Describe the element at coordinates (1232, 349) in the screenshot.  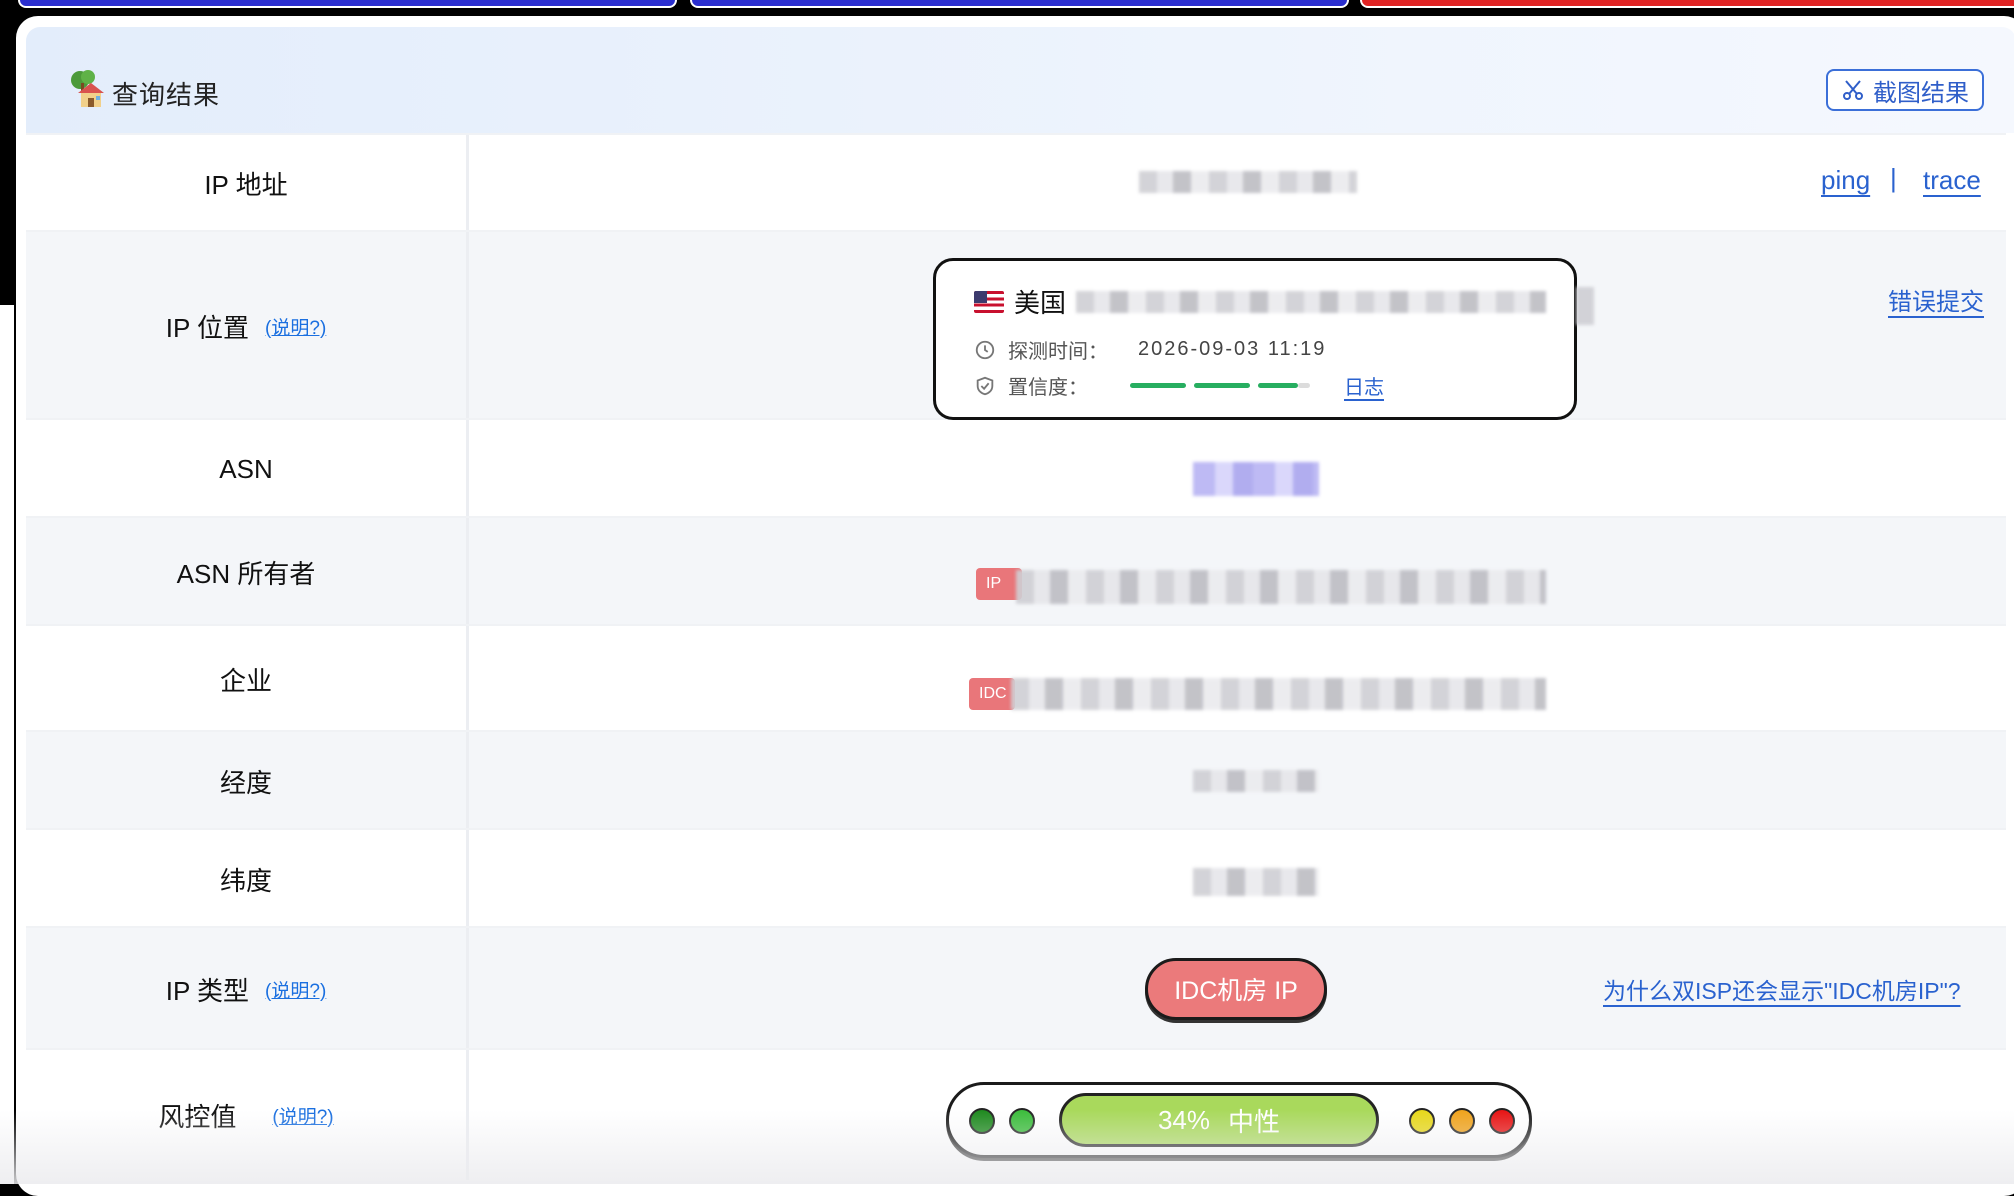
I see `detect-time: 2026-09-03 11:19` at that location.